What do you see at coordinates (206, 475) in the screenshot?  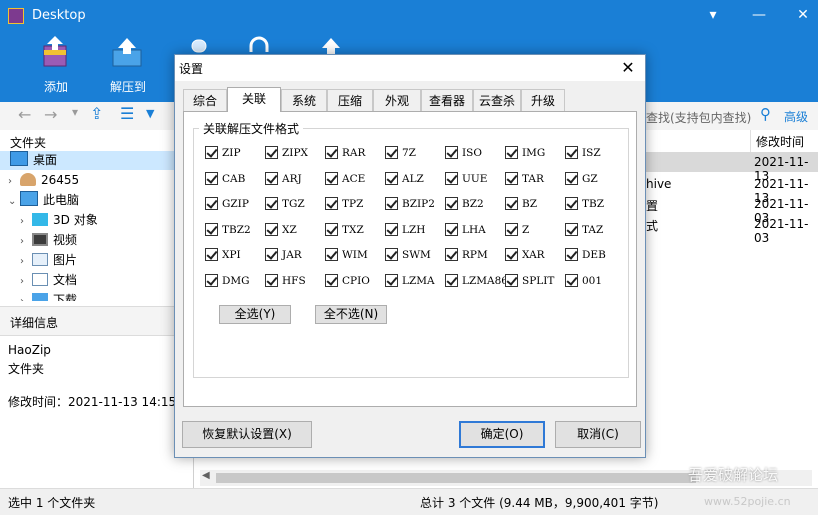 I see `scroll-left-icon: ◀` at bounding box center [206, 475].